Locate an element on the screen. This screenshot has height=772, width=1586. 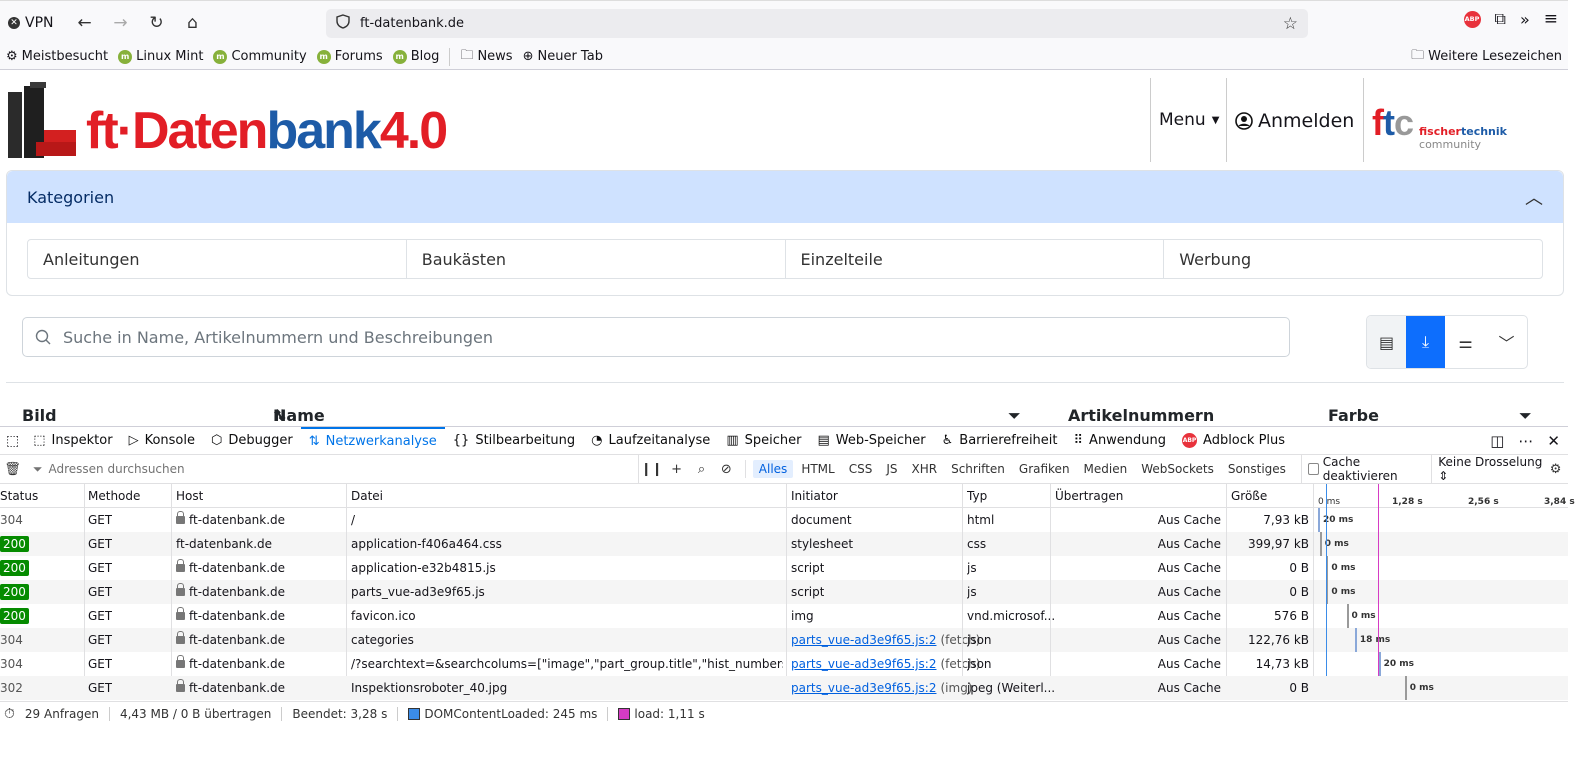
more-options-icon: ⋯ is located at coordinates (1525, 441).